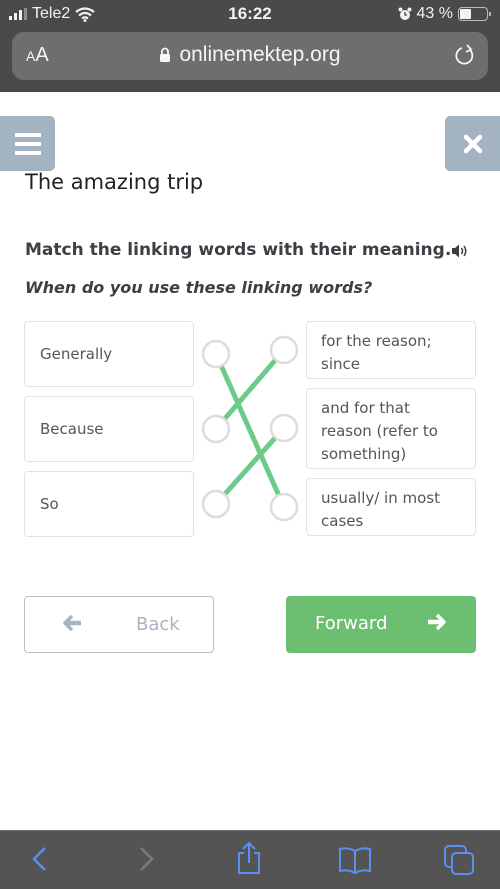 The width and height of the screenshot is (500, 889). Describe the element at coordinates (109, 429) in the screenshot. I see `left-item-because: Because` at that location.